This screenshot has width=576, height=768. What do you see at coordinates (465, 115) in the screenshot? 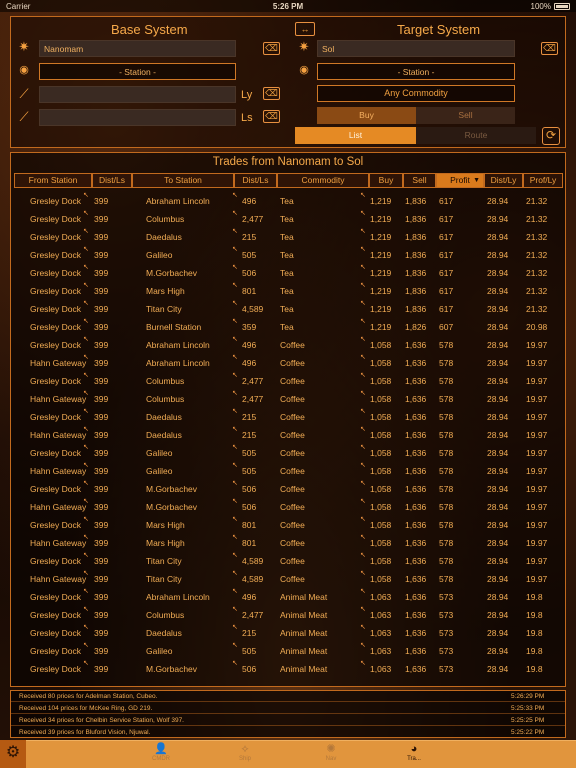
I see `sell-toggle: Sell` at bounding box center [465, 115].